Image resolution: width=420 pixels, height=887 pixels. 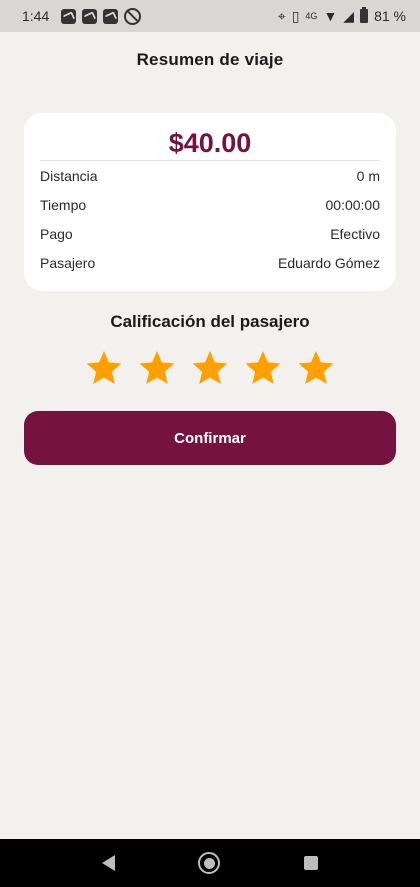 What do you see at coordinates (210, 59) in the screenshot?
I see `page-title: Resumen de viaje` at bounding box center [210, 59].